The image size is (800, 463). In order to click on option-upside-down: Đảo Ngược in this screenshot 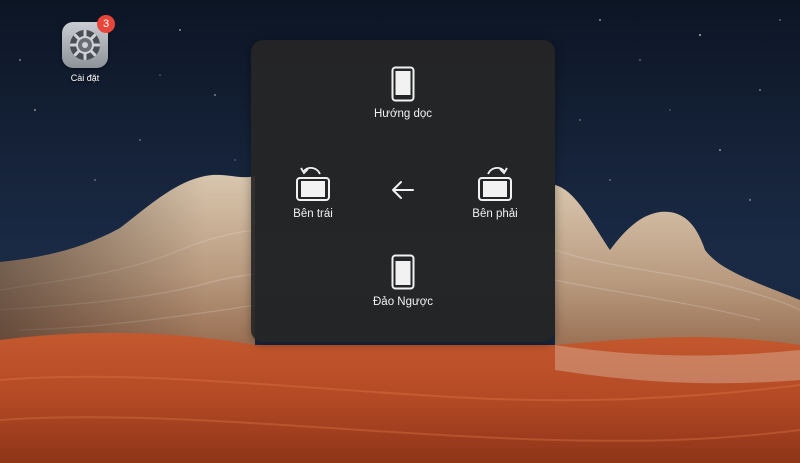, I will do `click(403, 281)`.